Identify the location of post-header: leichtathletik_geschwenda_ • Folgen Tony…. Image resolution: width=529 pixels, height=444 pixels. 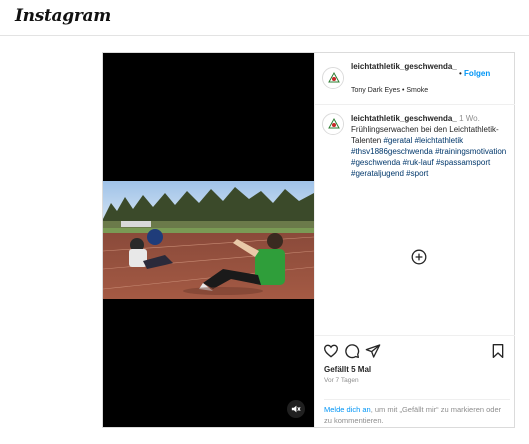
(415, 79).